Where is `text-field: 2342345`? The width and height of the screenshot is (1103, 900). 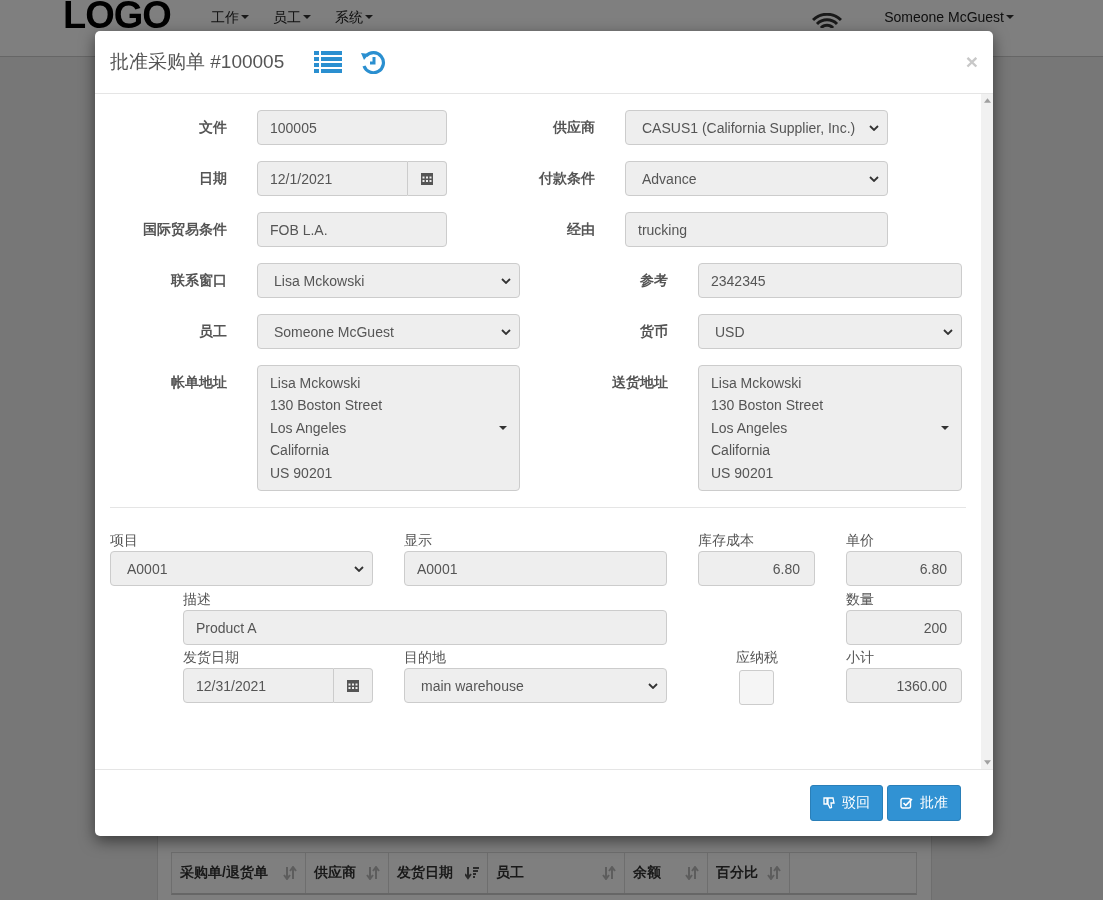
text-field: 2342345 is located at coordinates (830, 280).